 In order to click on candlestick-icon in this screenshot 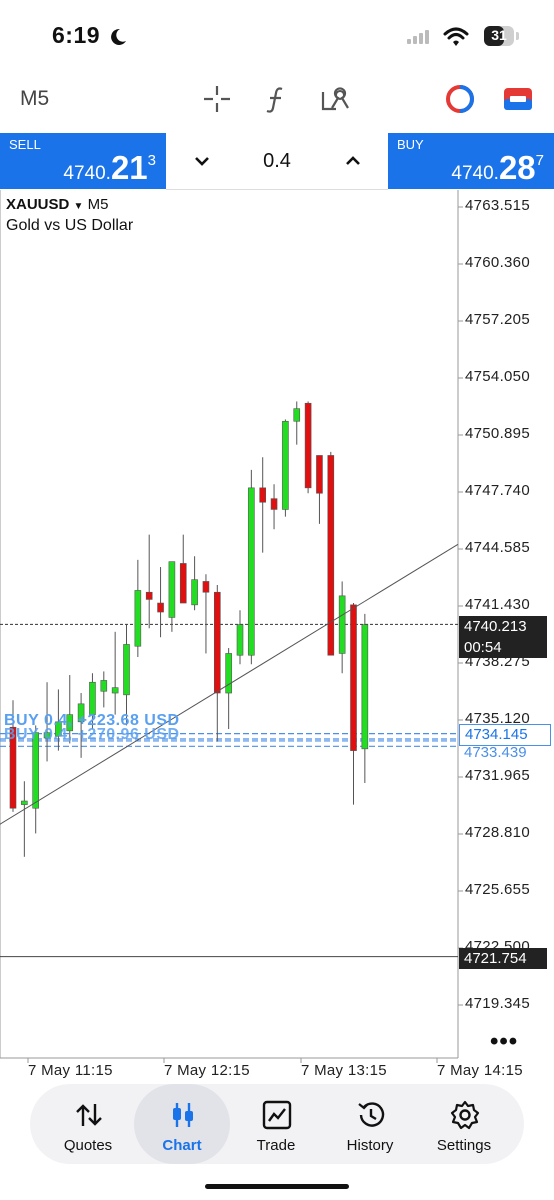, I will do `click(183, 1115)`.